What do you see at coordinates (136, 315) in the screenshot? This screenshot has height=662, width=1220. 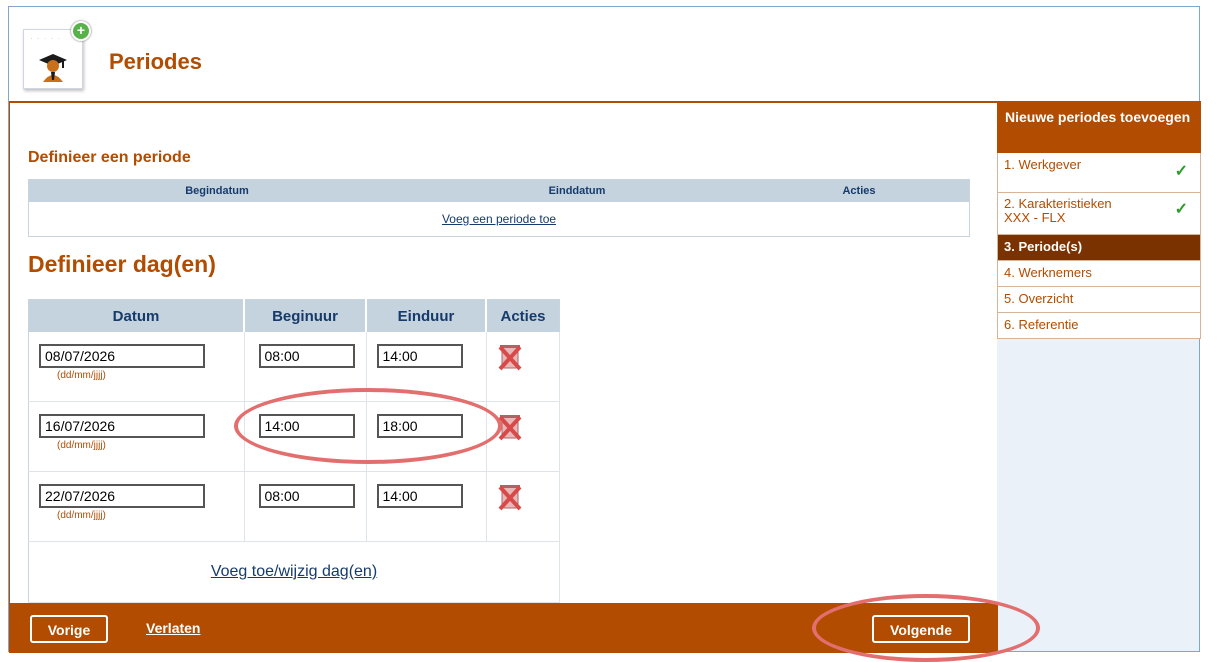 I see `col-datum: Datum` at bounding box center [136, 315].